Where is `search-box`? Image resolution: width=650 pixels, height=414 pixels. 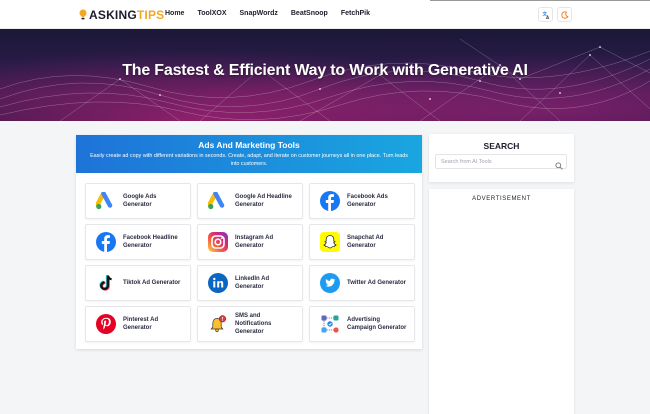
search-box is located at coordinates (501, 162).